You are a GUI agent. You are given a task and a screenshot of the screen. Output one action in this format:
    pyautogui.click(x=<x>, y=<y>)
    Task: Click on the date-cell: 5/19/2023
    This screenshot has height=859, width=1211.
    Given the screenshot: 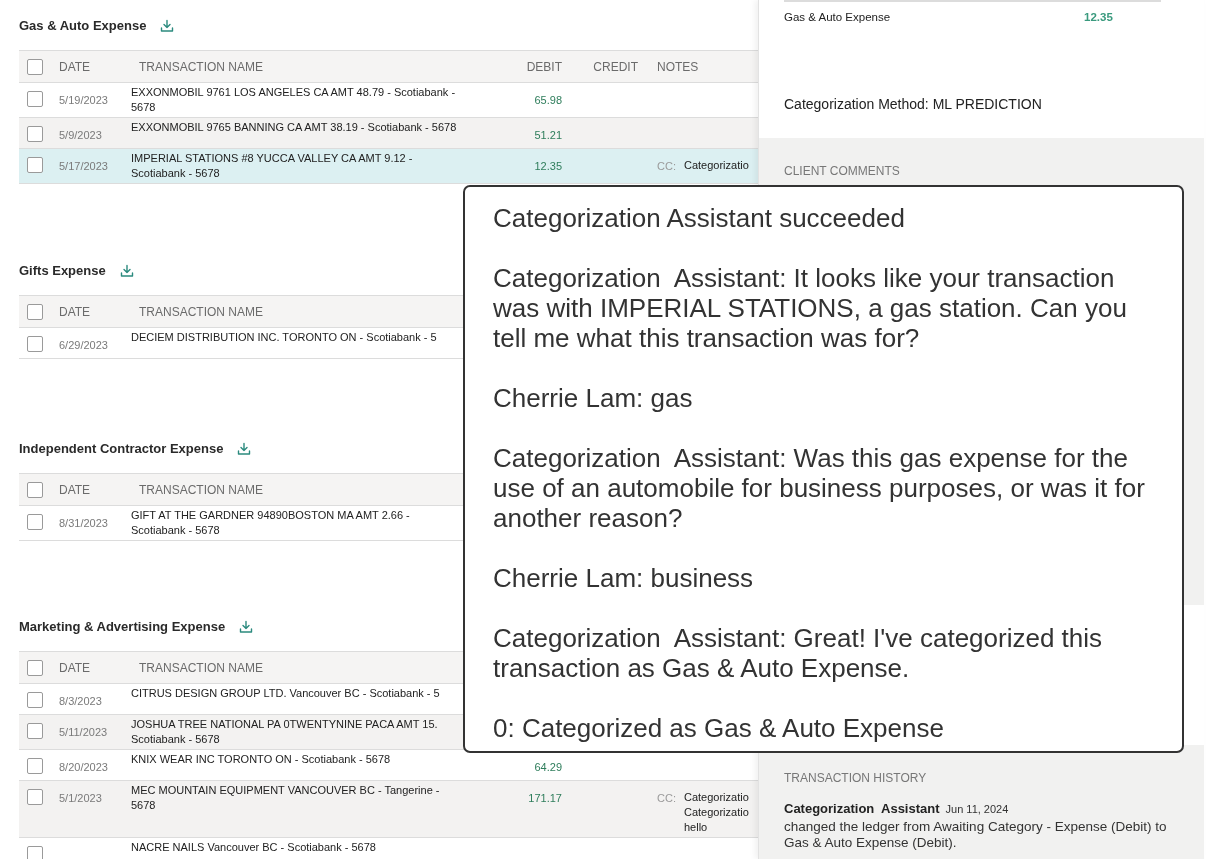 What is the action you would take?
    pyautogui.click(x=83, y=100)
    